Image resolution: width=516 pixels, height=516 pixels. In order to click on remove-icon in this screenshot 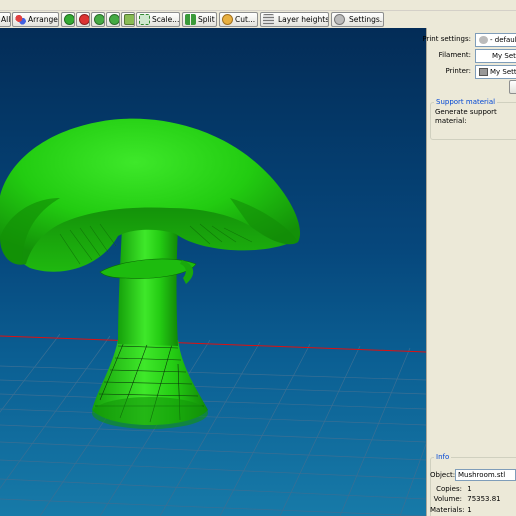, I will do `click(84, 19)`.